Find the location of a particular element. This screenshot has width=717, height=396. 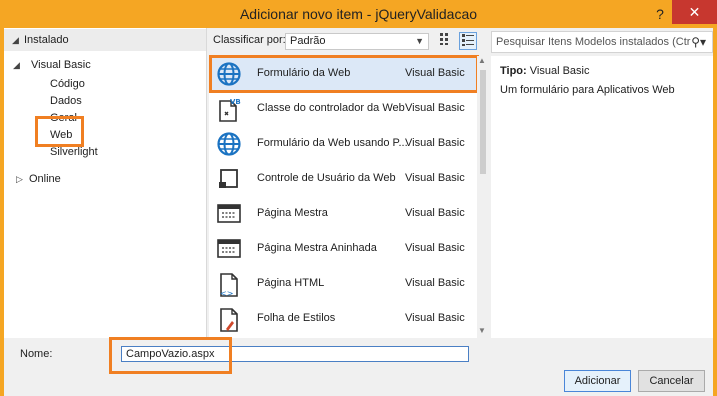

list-view-icon is located at coordinates (468, 41).